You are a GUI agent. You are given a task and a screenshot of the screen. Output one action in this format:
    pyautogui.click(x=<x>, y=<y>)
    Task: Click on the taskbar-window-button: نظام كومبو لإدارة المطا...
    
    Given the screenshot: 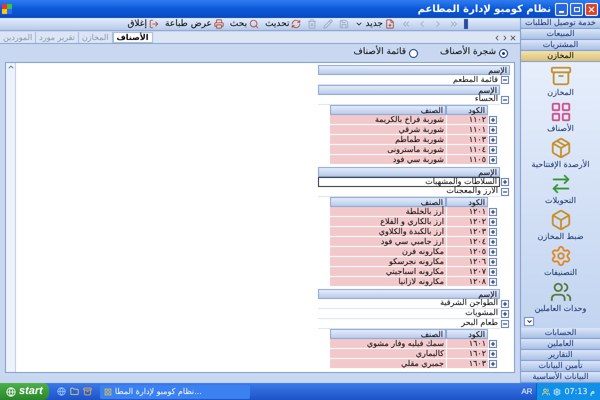 What is the action you would take?
    pyautogui.click(x=175, y=391)
    